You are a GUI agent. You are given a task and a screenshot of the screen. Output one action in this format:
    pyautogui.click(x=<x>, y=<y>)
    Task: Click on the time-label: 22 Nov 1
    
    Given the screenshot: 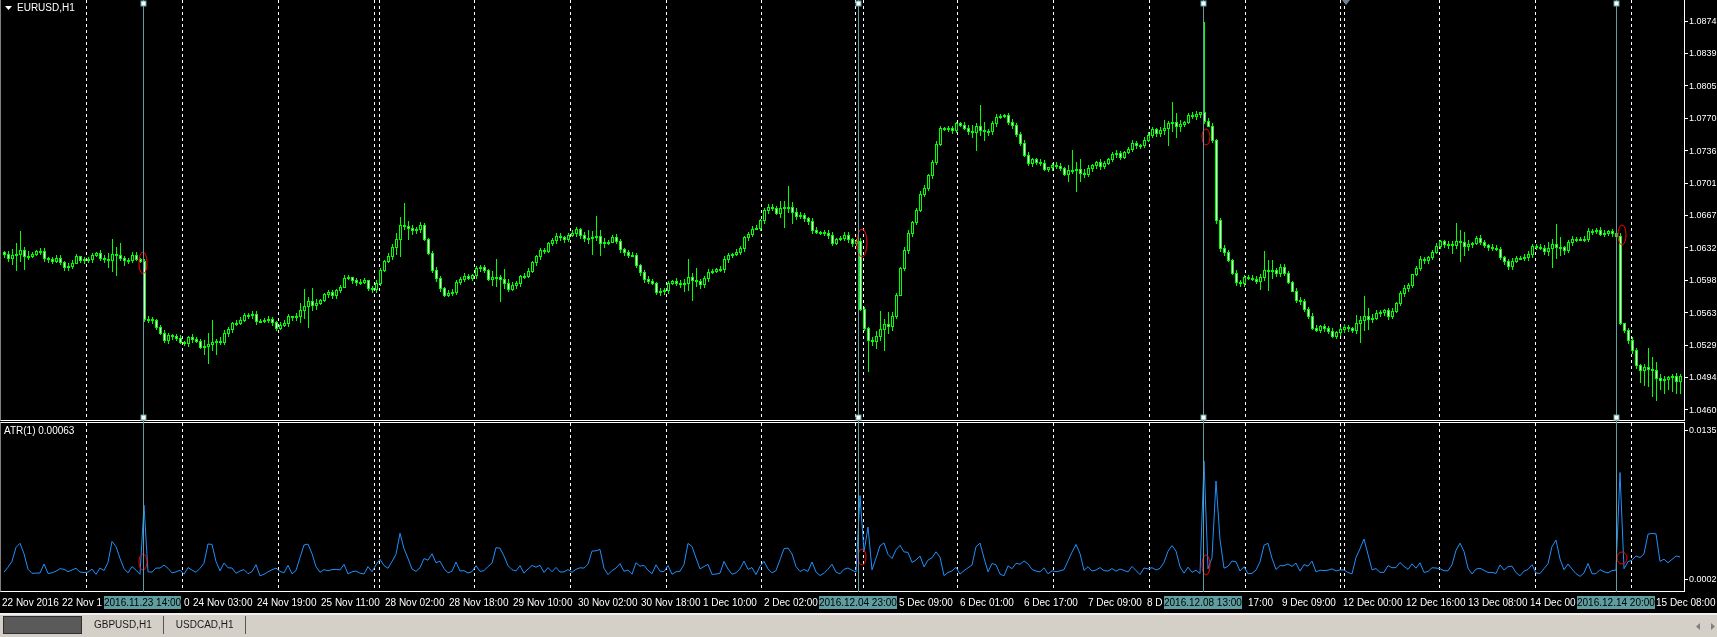 What is the action you would take?
    pyautogui.click(x=82, y=602)
    